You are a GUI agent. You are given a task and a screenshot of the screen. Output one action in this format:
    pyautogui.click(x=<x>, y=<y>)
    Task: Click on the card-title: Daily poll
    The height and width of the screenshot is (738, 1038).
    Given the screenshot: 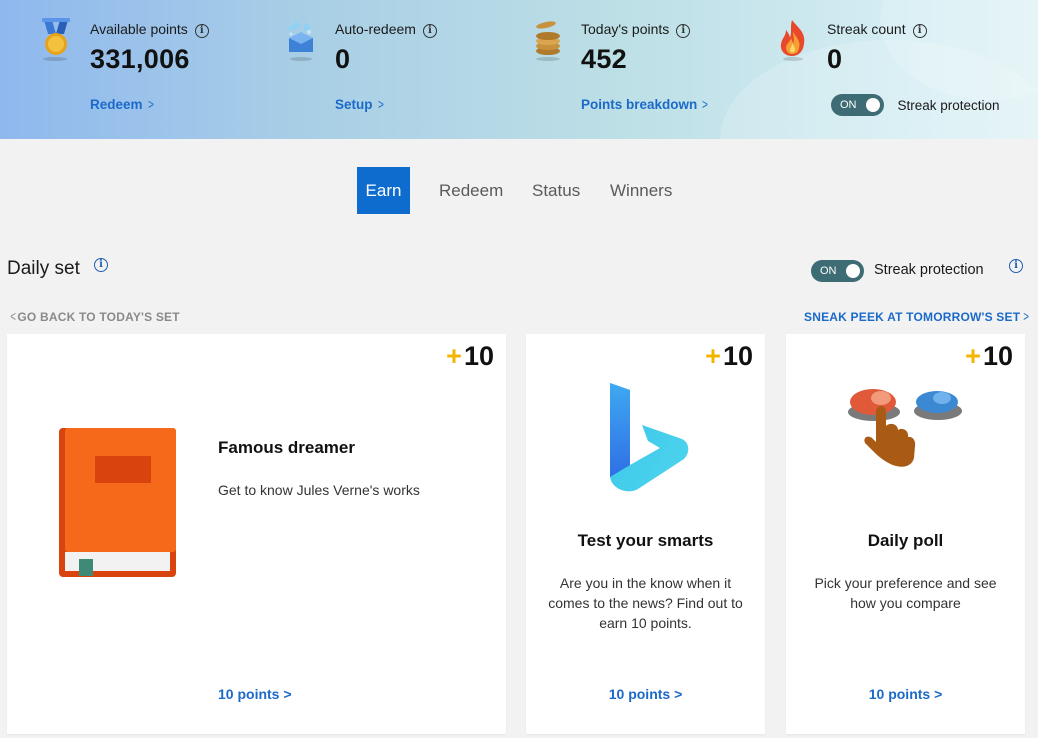 What is the action you would take?
    pyautogui.click(x=905, y=540)
    